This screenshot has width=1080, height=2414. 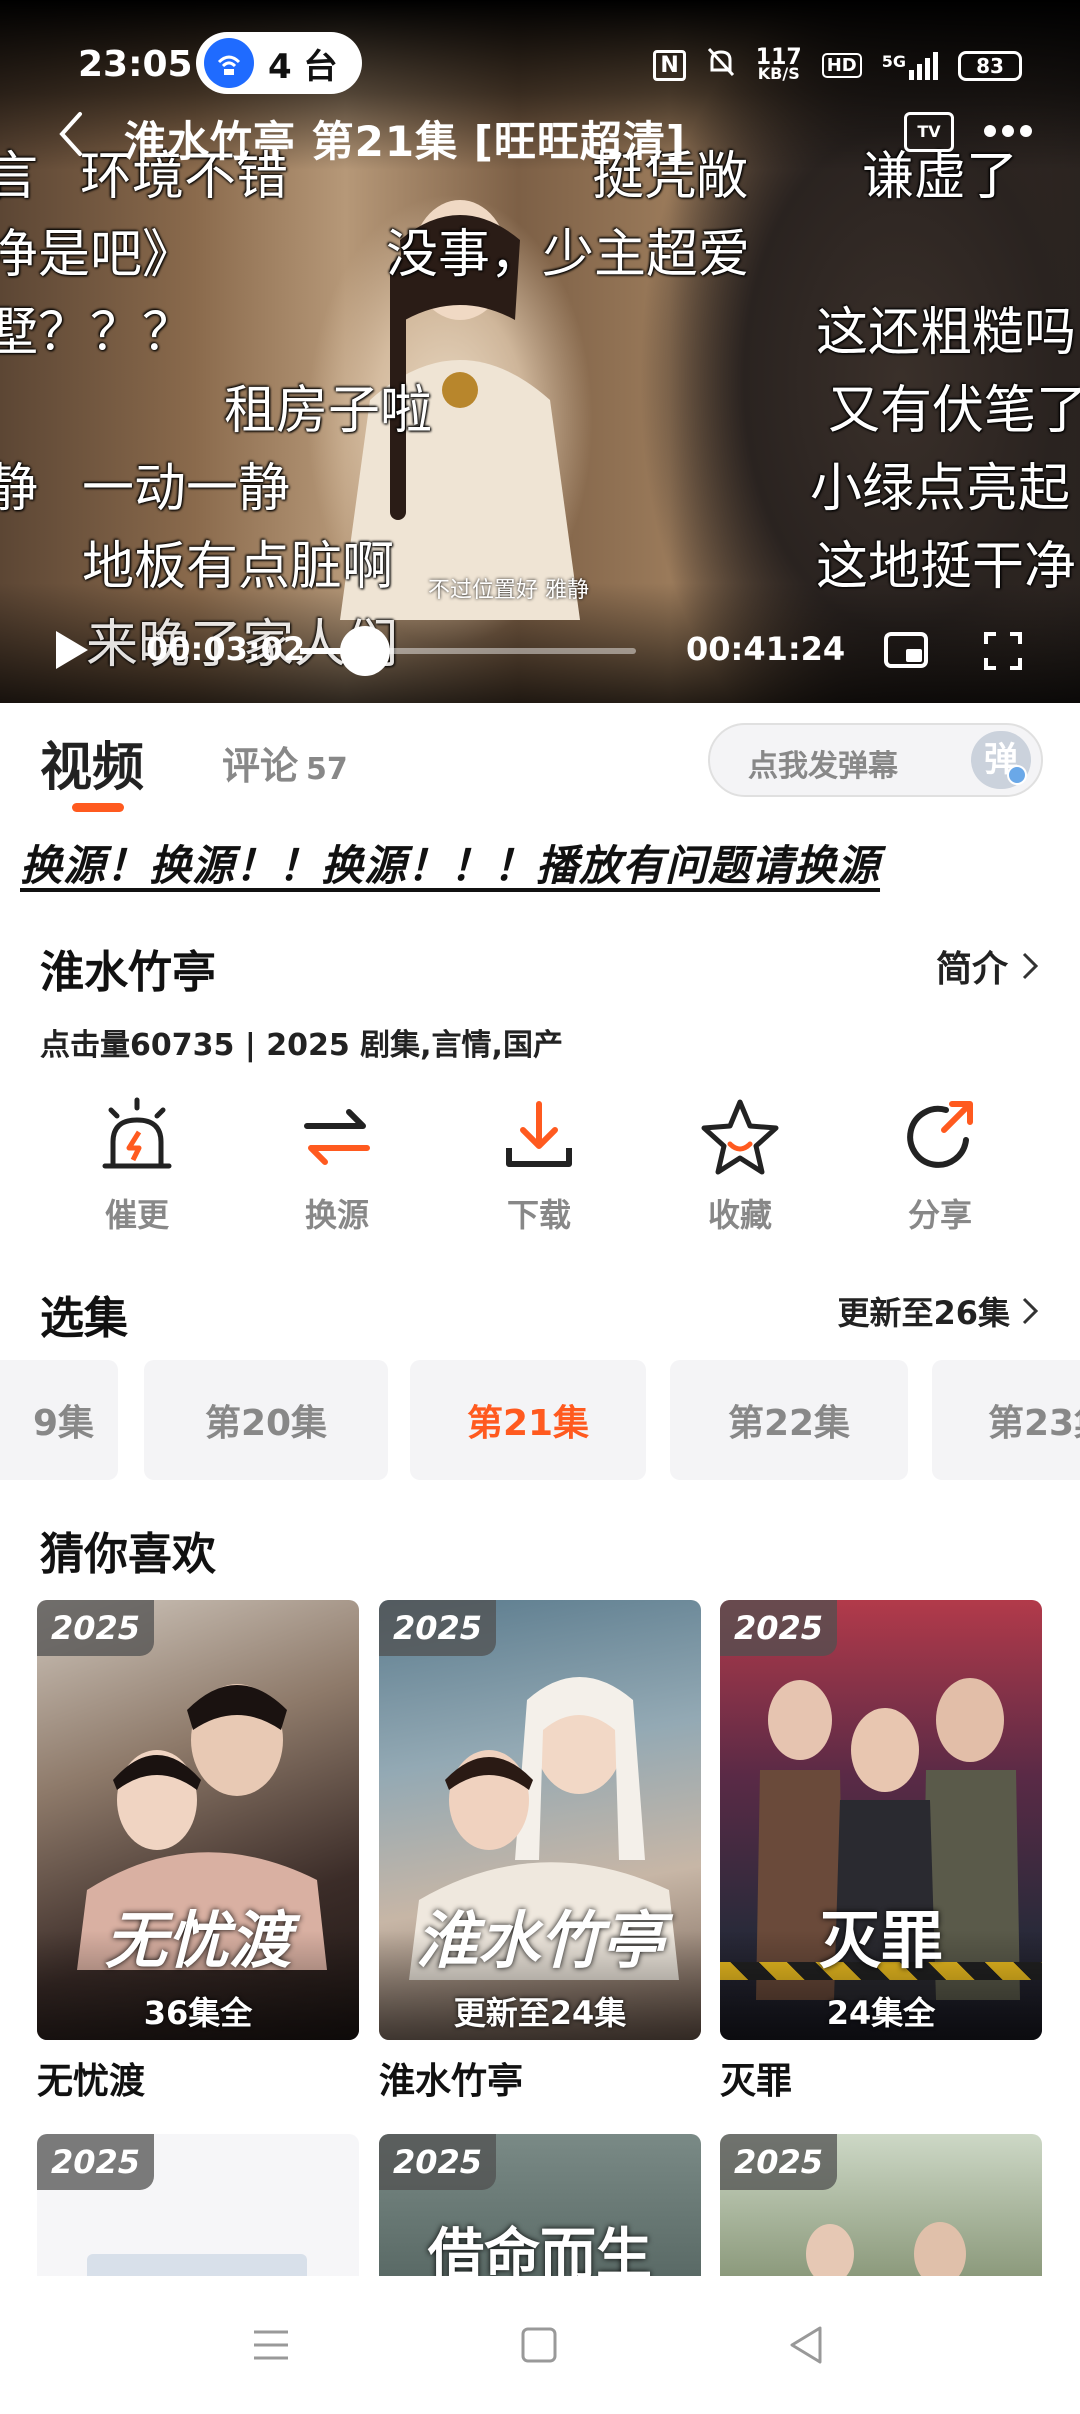 What do you see at coordinates (98, 807) in the screenshot?
I see `tab-indicator` at bounding box center [98, 807].